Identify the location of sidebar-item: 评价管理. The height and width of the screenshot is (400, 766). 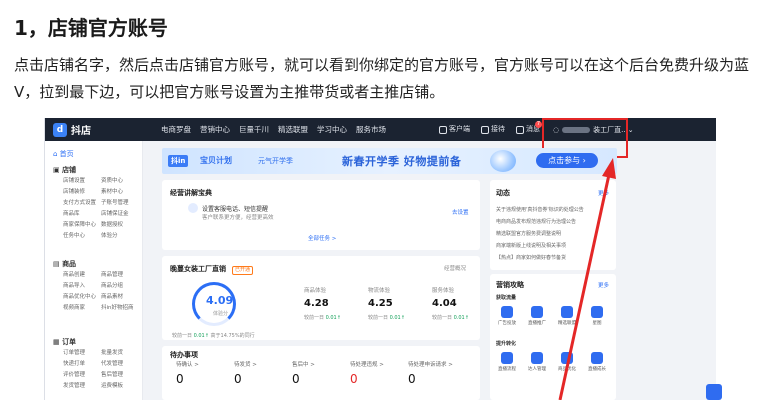
(82, 375).